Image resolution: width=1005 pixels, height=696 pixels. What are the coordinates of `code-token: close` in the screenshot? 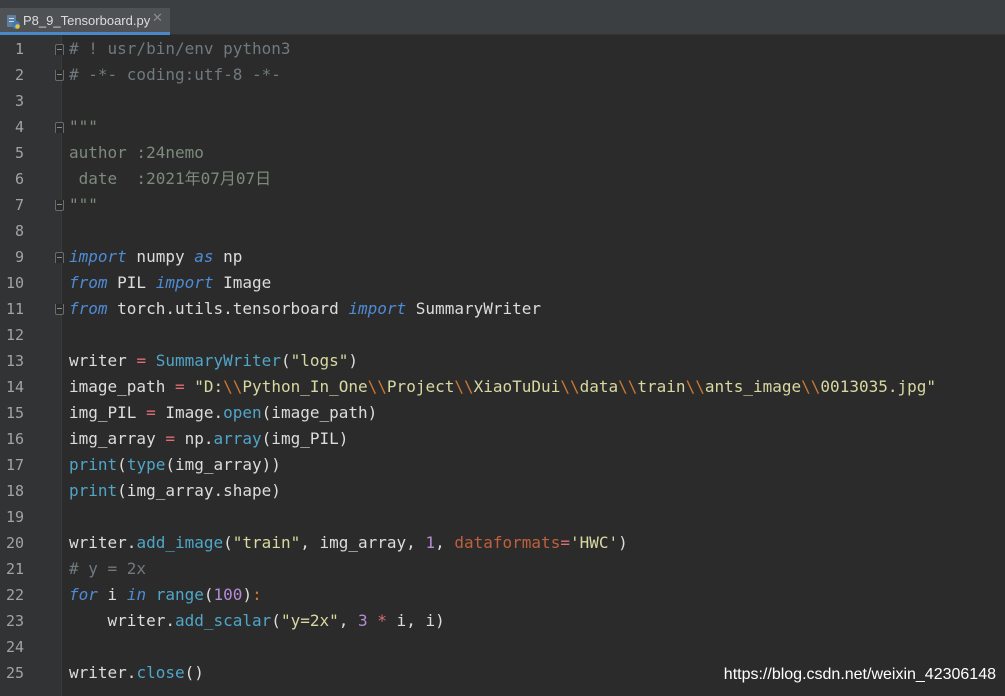 It's located at (160, 672).